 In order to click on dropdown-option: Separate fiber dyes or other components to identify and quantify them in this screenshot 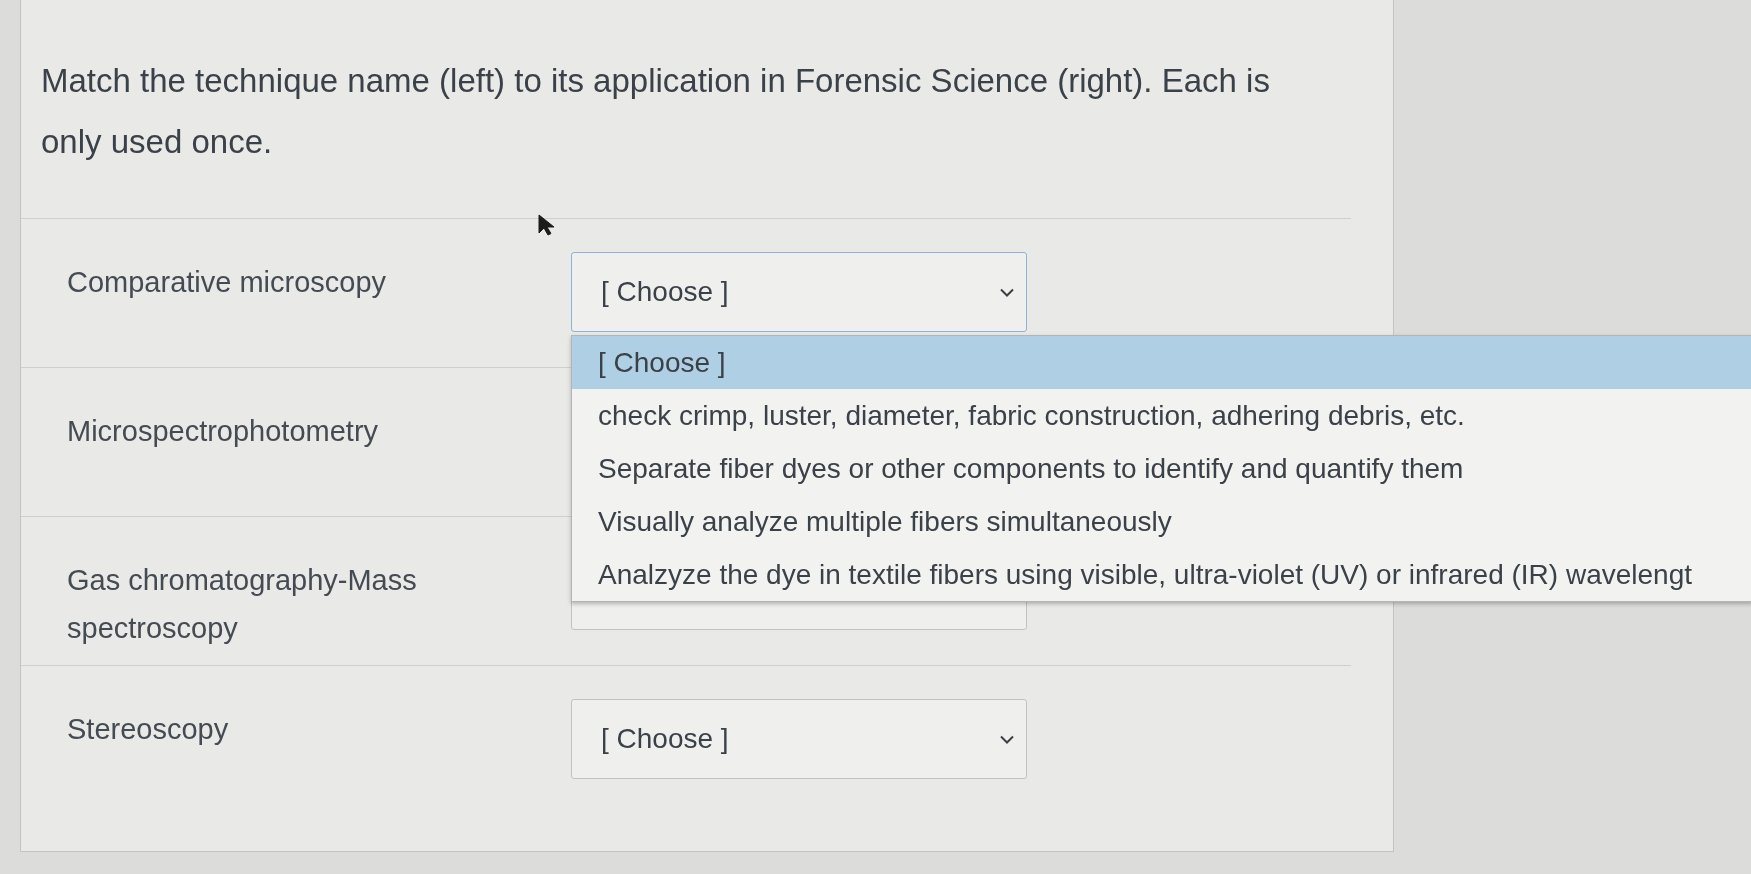, I will do `click(1161, 468)`.